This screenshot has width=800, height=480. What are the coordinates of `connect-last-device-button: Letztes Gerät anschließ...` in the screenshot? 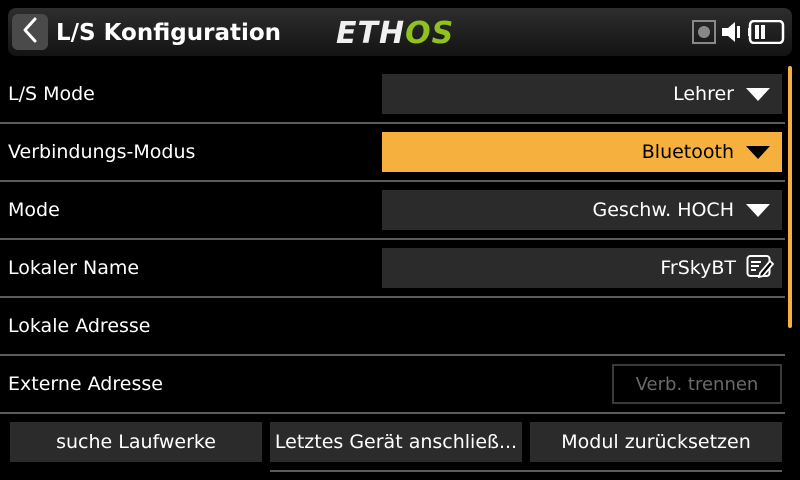 It's located at (396, 442).